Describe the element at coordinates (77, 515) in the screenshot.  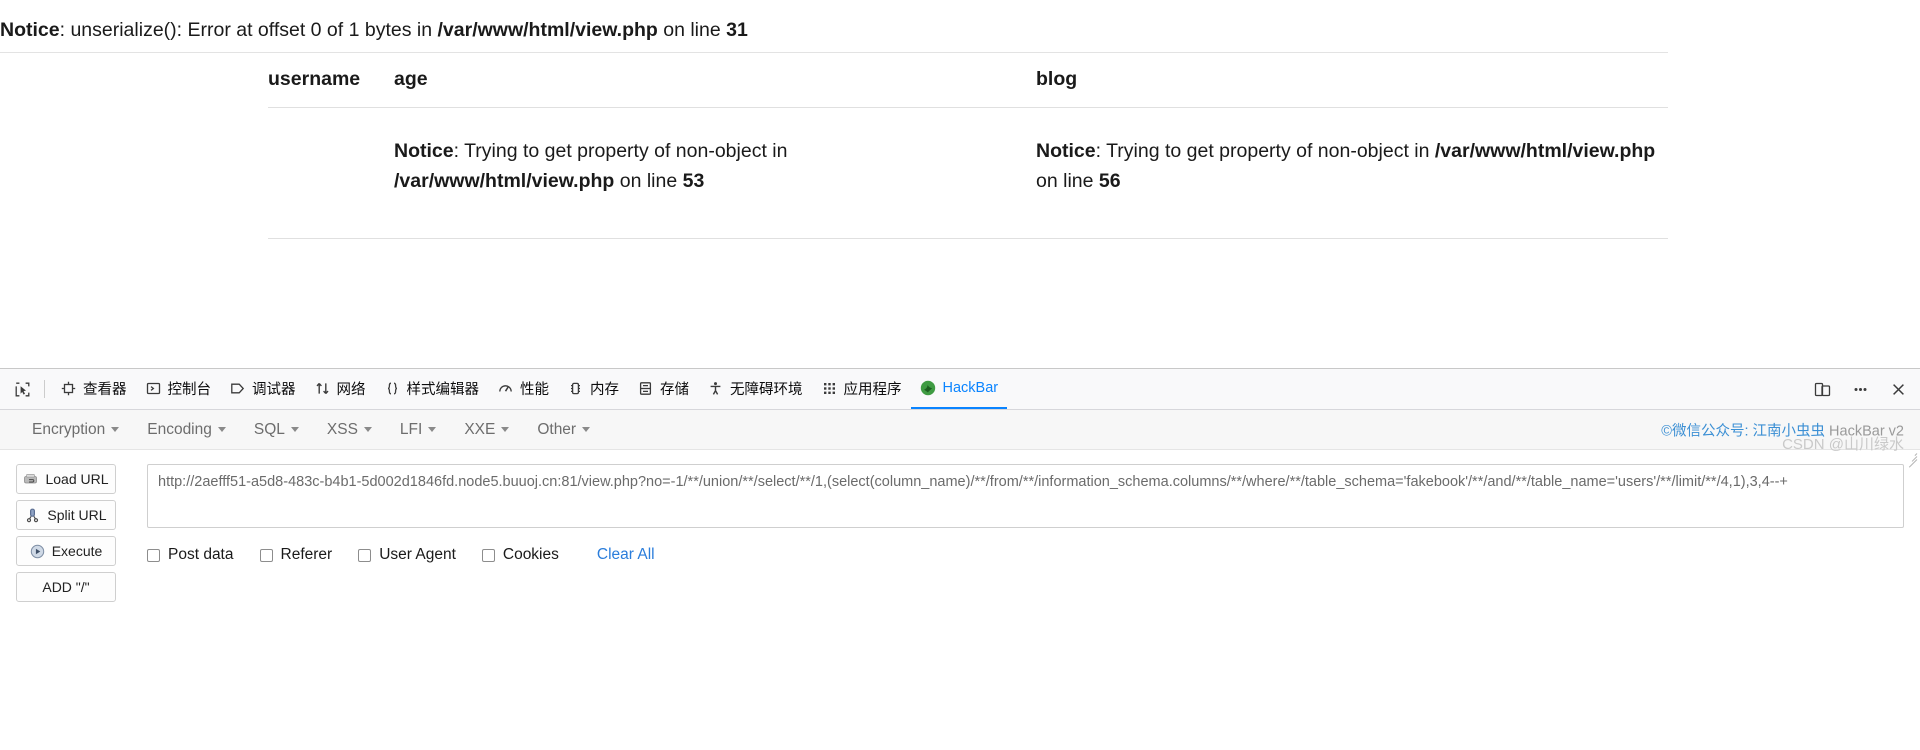
I see `button-label: Split URL` at that location.